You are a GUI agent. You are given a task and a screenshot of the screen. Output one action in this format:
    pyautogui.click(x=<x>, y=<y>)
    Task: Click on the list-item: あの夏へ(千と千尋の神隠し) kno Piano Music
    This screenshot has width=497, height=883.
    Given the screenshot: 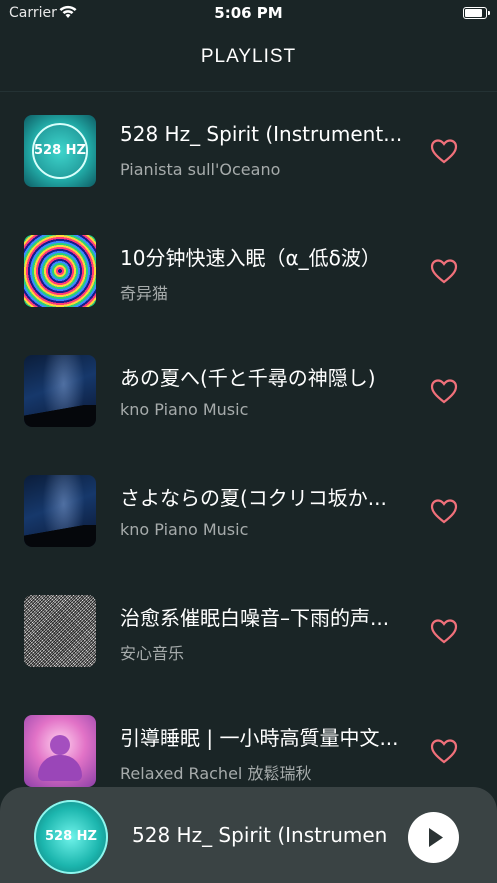 What is the action you would take?
    pyautogui.click(x=248, y=392)
    